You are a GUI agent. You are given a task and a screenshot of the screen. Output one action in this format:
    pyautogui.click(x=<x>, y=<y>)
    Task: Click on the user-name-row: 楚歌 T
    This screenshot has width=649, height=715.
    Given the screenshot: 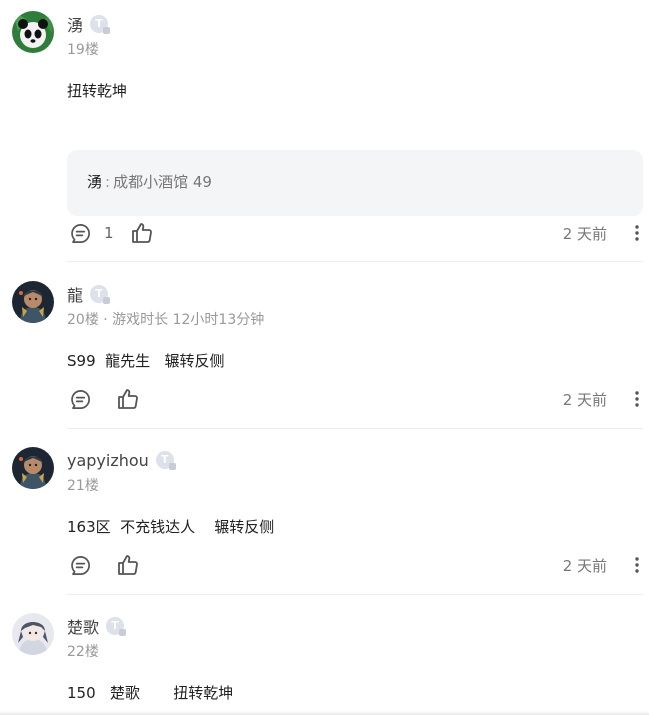 What is the action you would take?
    pyautogui.click(x=97, y=626)
    